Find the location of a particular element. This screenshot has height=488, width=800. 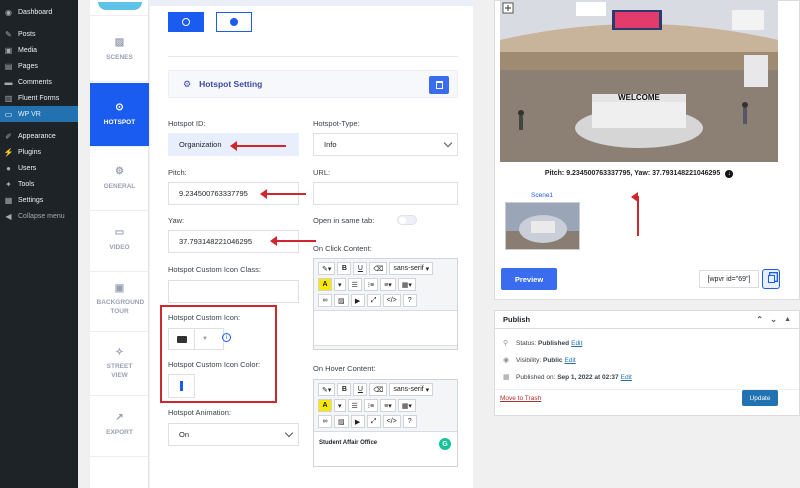

scene-thumbnail is located at coordinates (542, 226).